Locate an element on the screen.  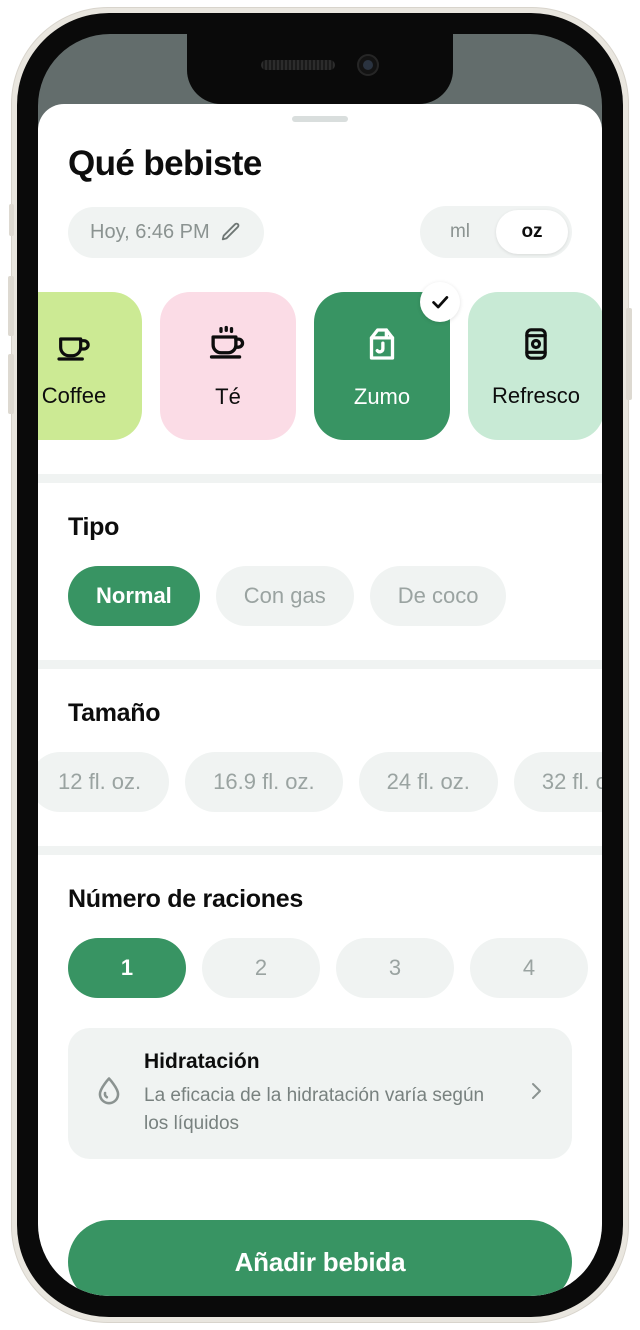
header-controls-row: Hoy, 6:46 PM ml oz is located at coordinates (320, 232).